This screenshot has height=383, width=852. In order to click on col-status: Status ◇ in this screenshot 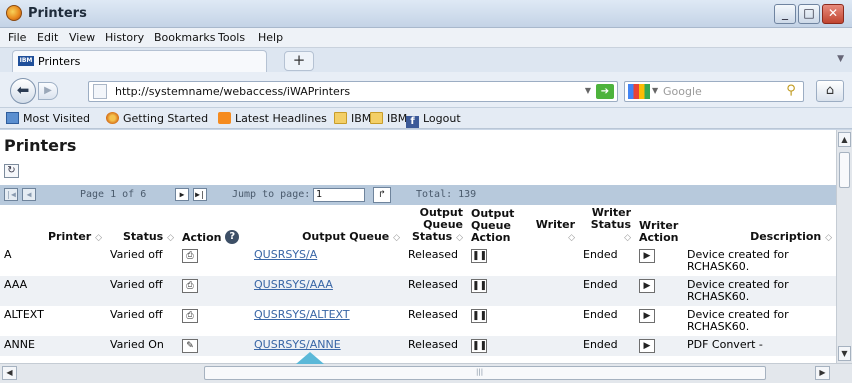, I will do `click(142, 226)`.